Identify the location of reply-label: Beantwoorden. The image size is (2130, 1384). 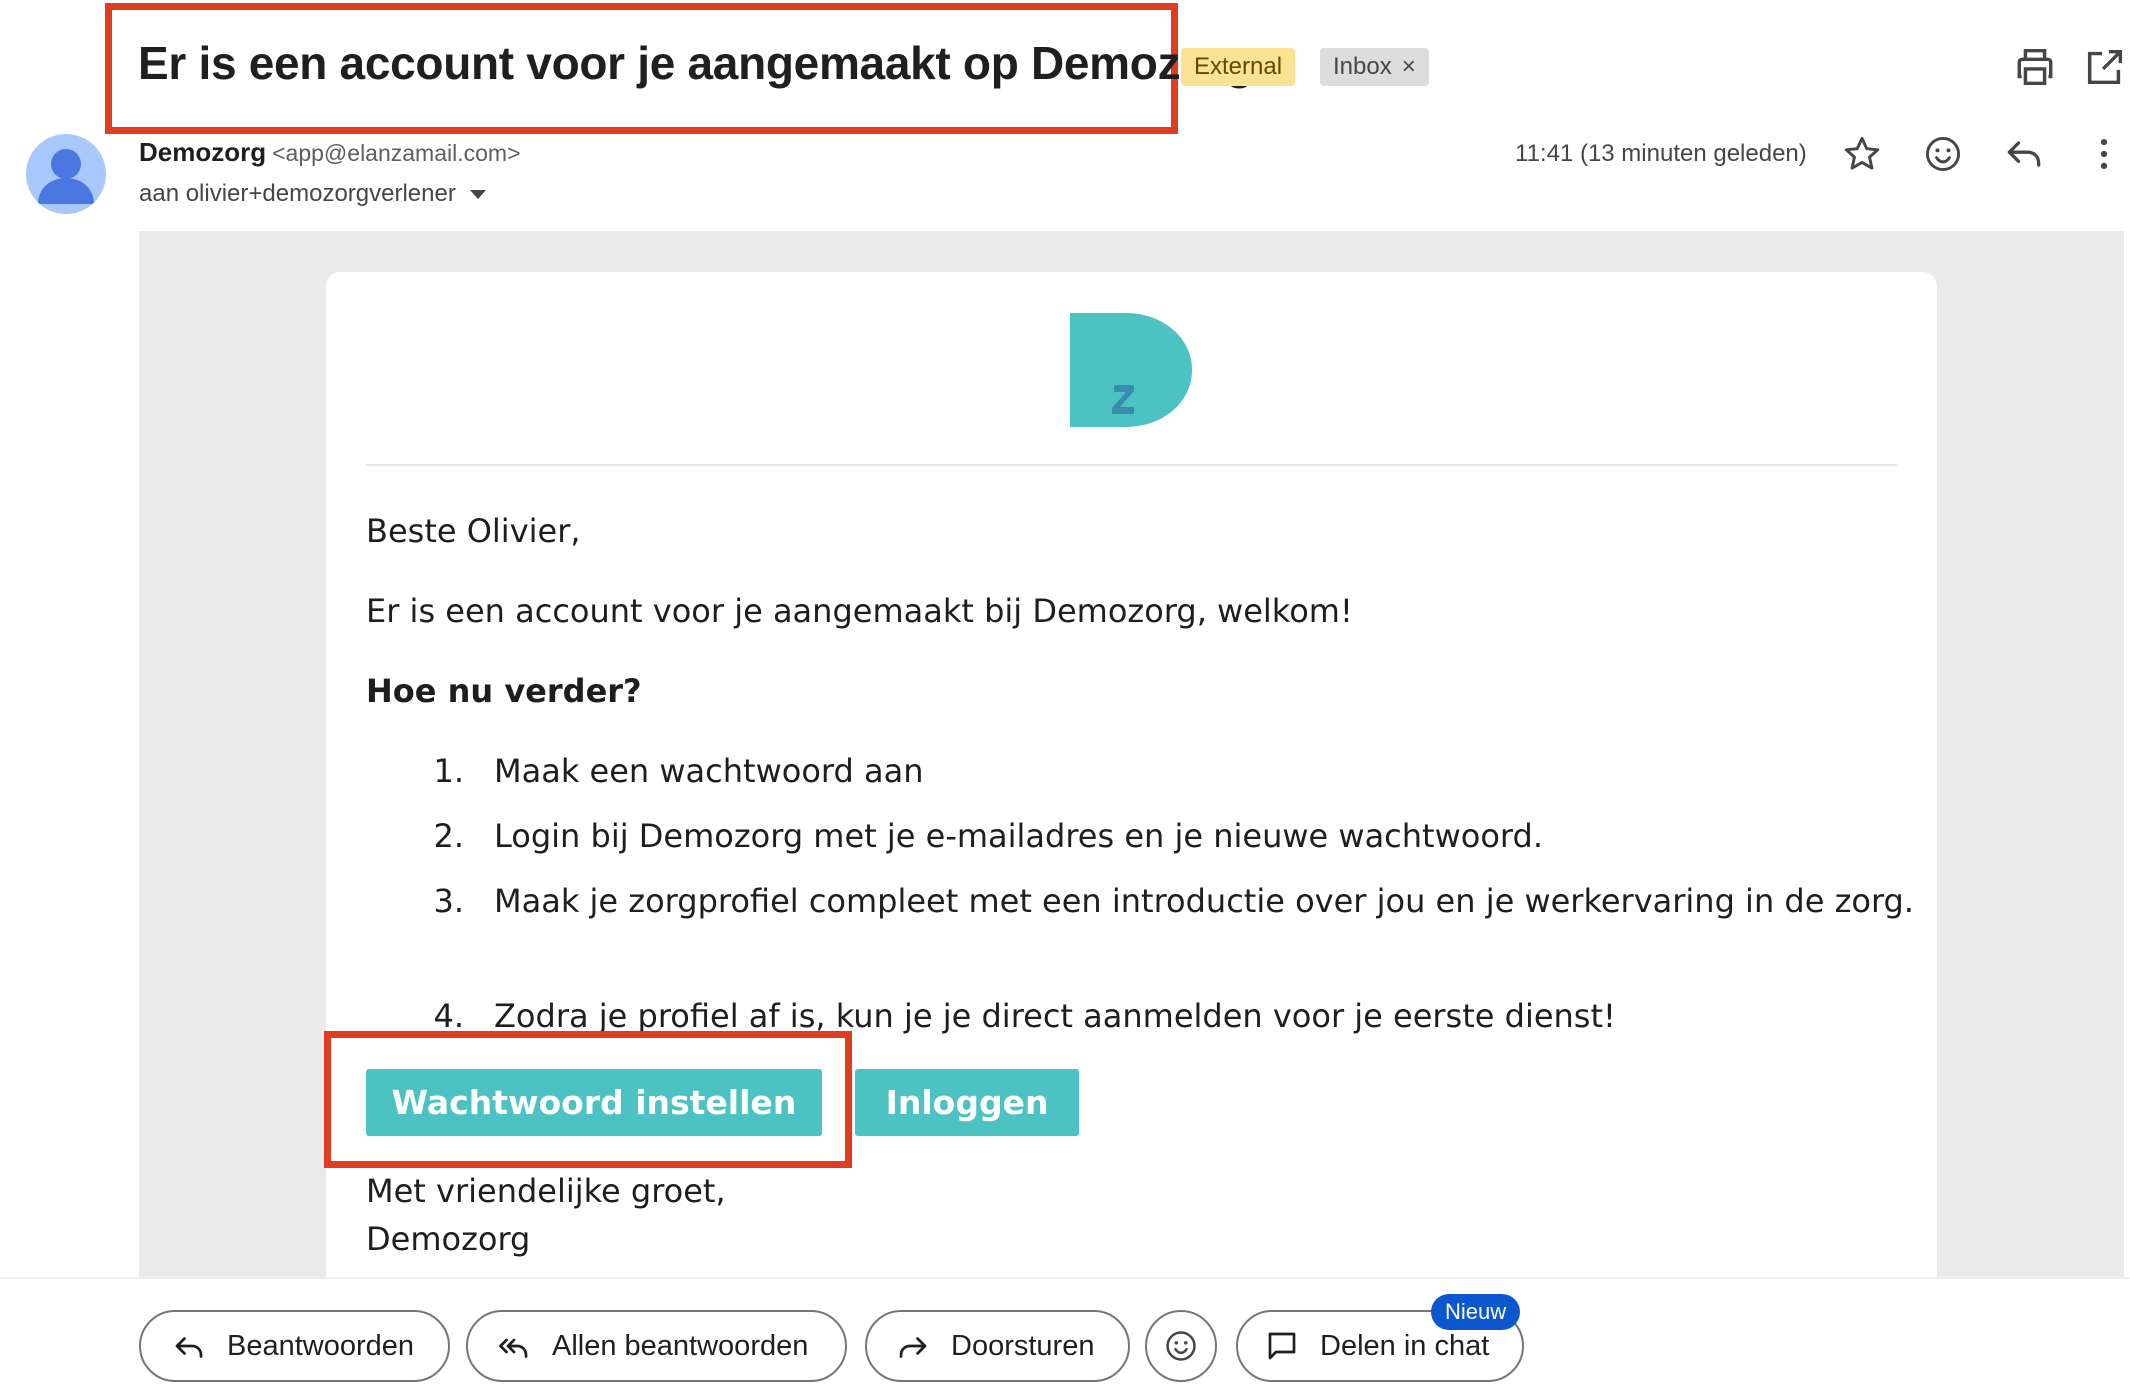
(321, 1345).